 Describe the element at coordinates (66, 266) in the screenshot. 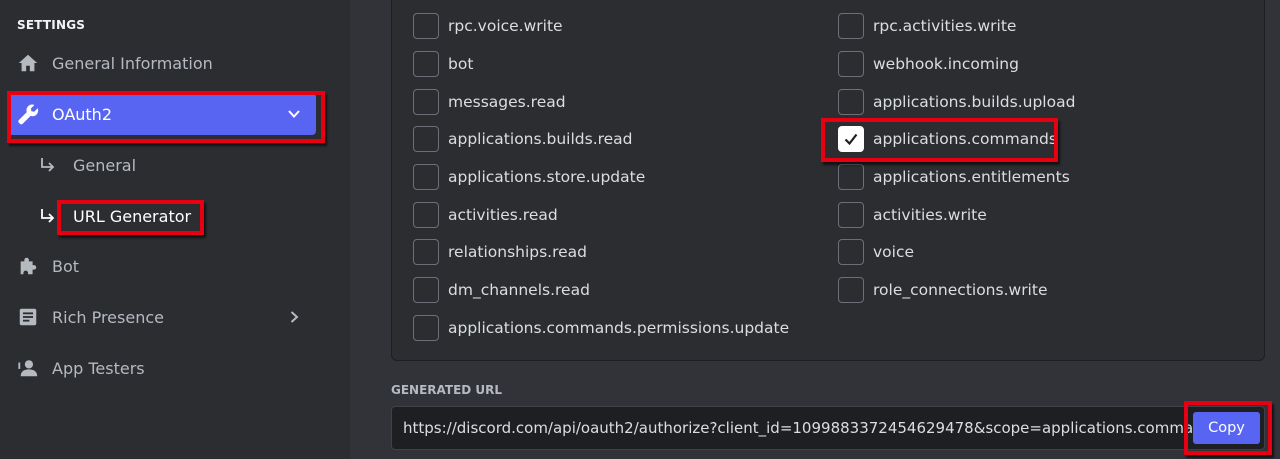

I see `sidebar-item-label: Bot` at that location.